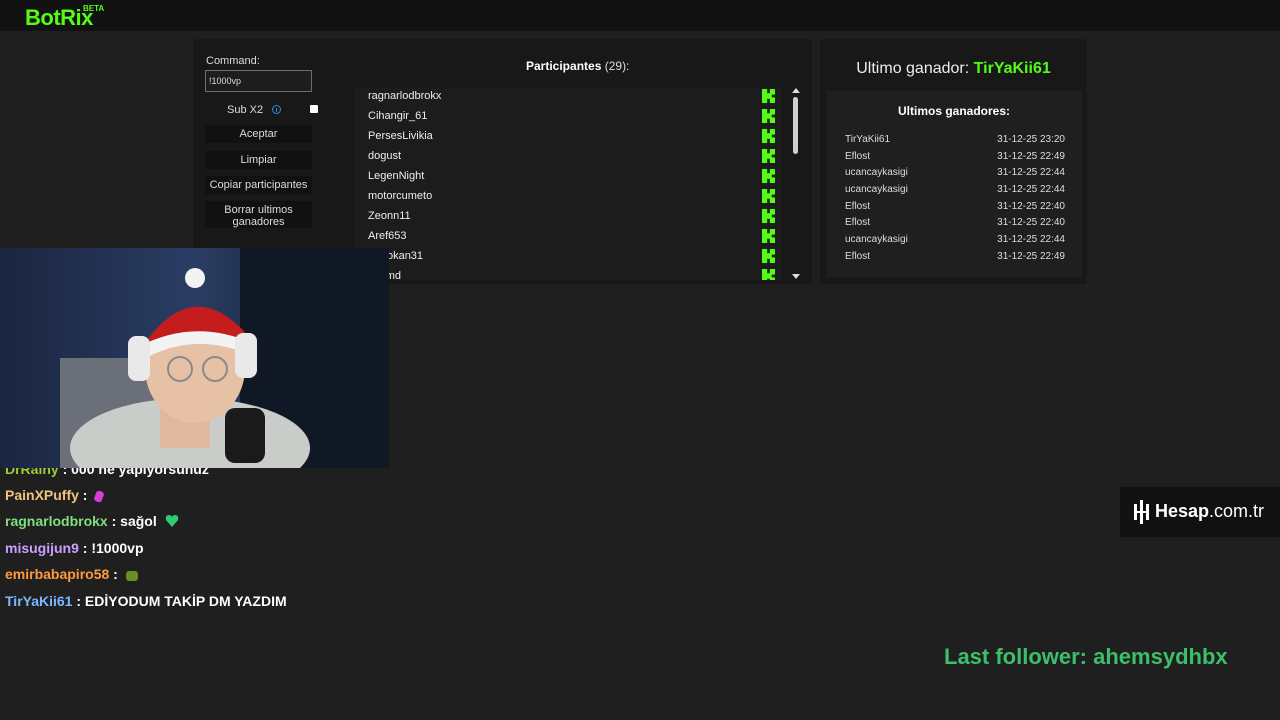 This screenshot has width=1280, height=720. Describe the element at coordinates (314, 109) in the screenshot. I see `subx2-checkbox` at that location.